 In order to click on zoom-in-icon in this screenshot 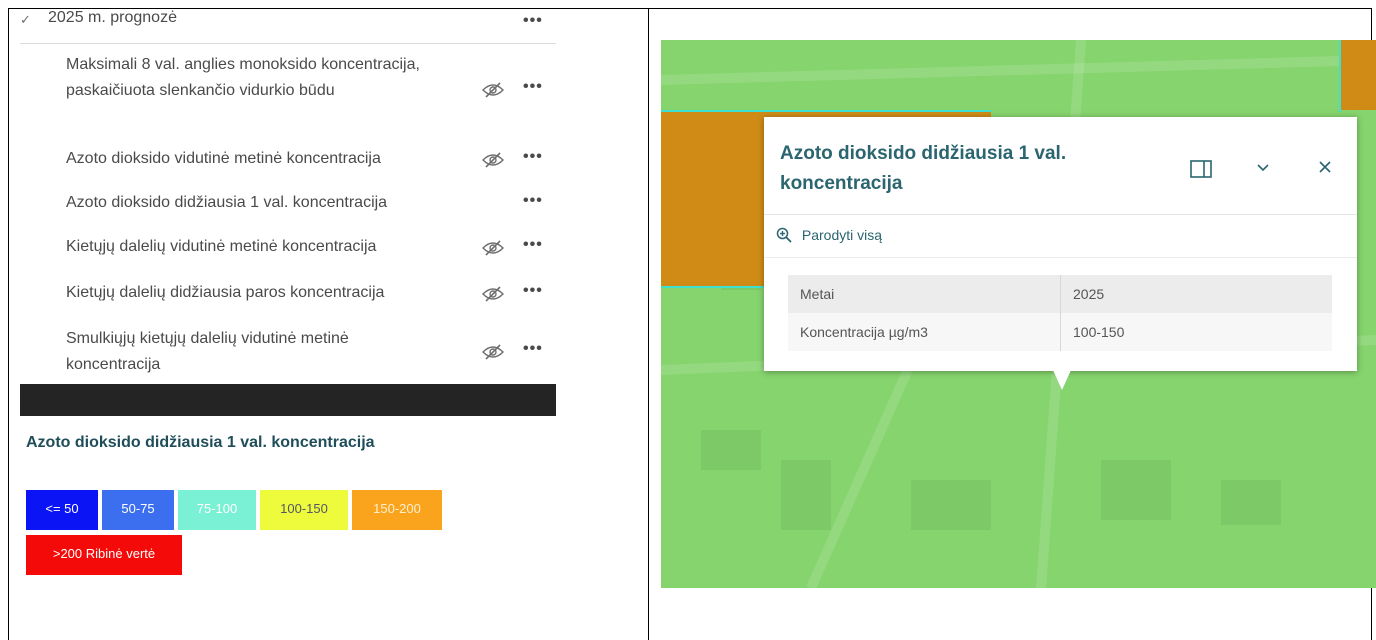, I will do `click(784, 235)`.